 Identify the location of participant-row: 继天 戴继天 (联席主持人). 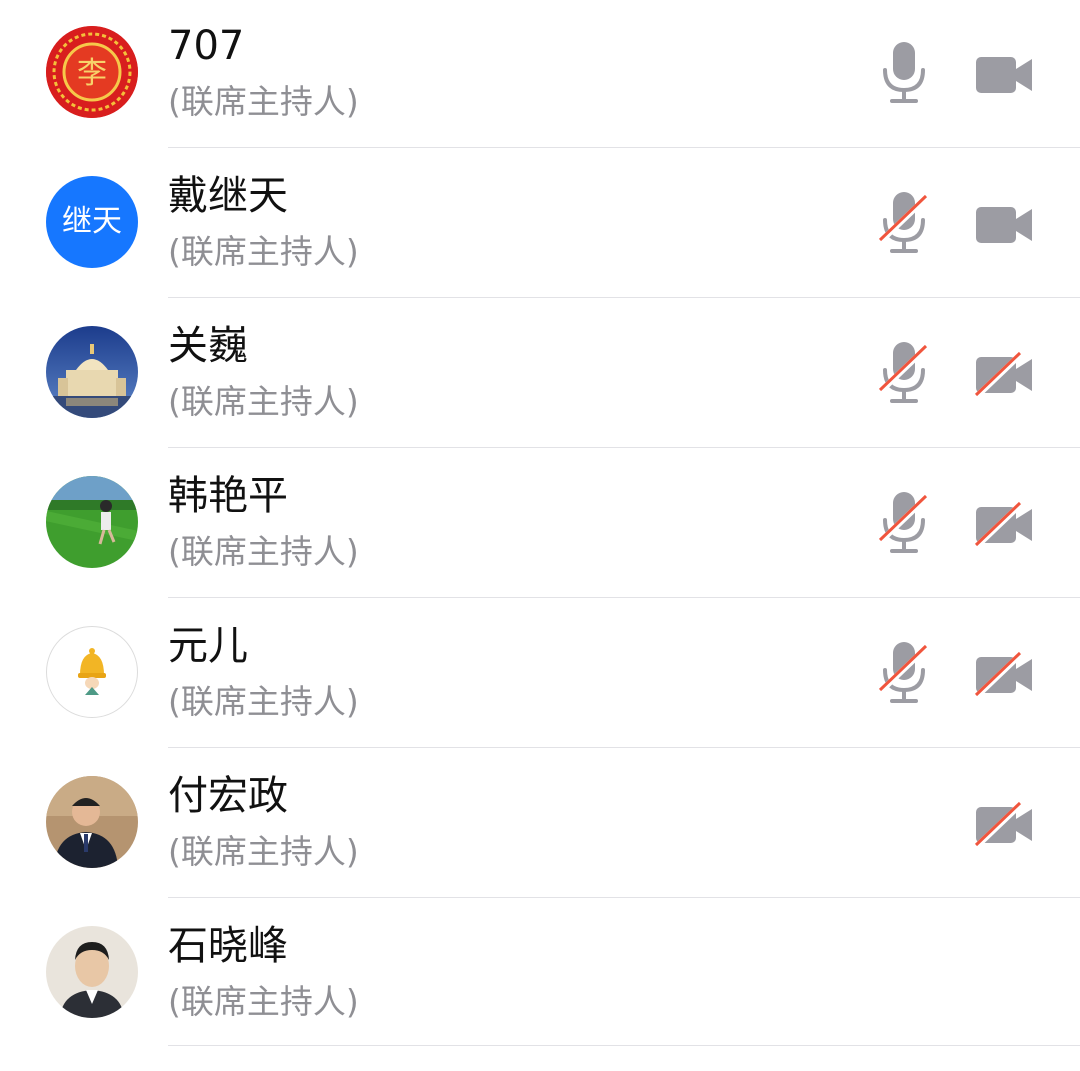
(540, 225).